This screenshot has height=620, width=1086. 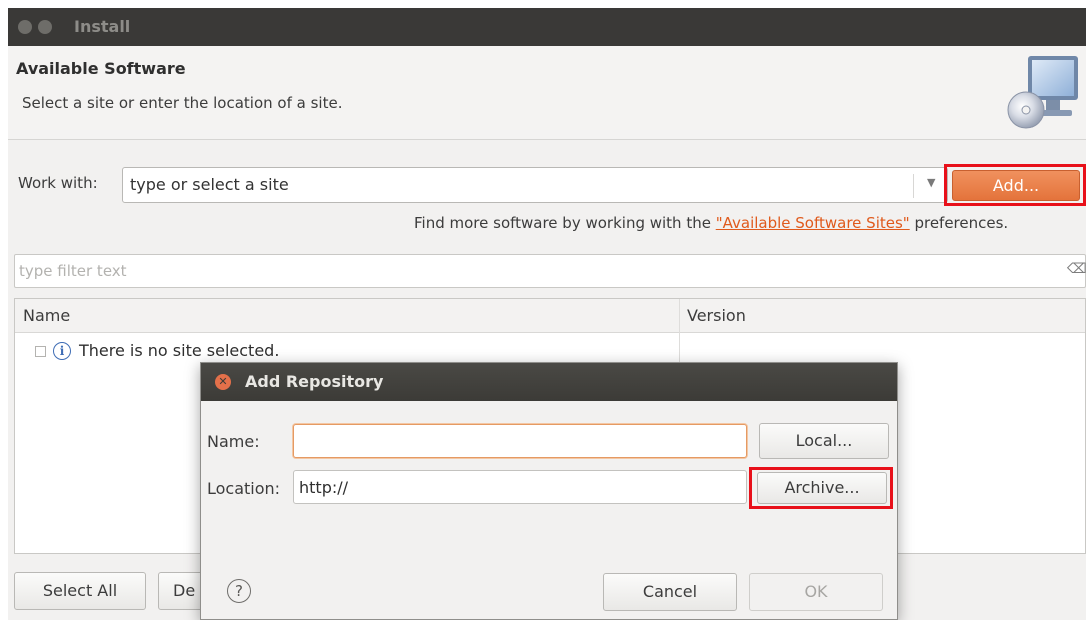 I want to click on location-field: http://, so click(x=520, y=487).